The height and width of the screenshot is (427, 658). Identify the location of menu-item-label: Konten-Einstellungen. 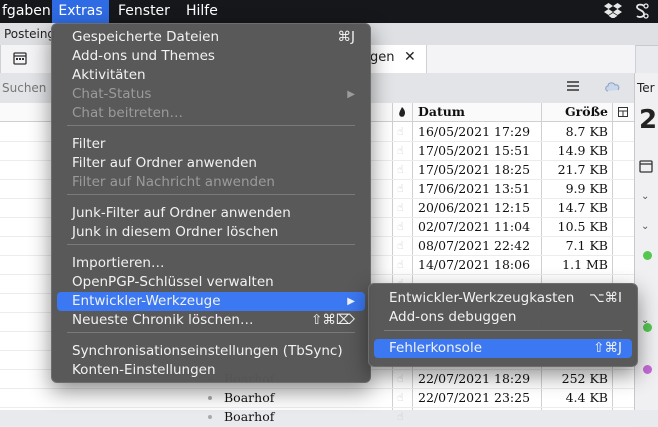
(144, 370).